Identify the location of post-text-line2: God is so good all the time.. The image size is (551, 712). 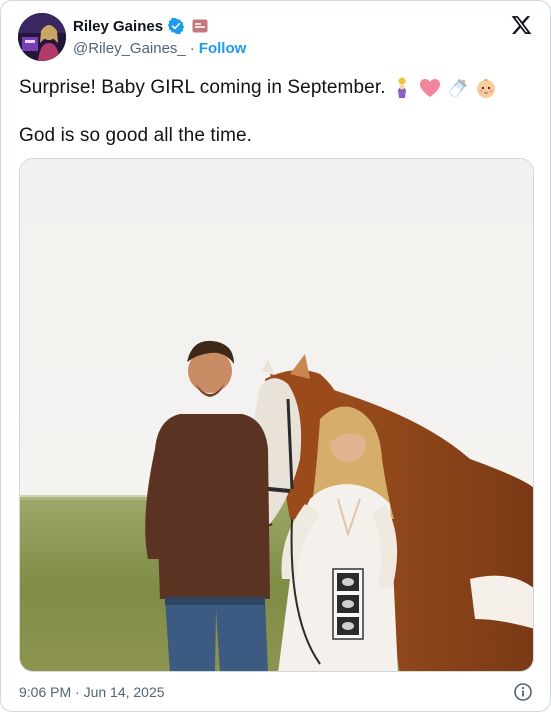
(136, 135).